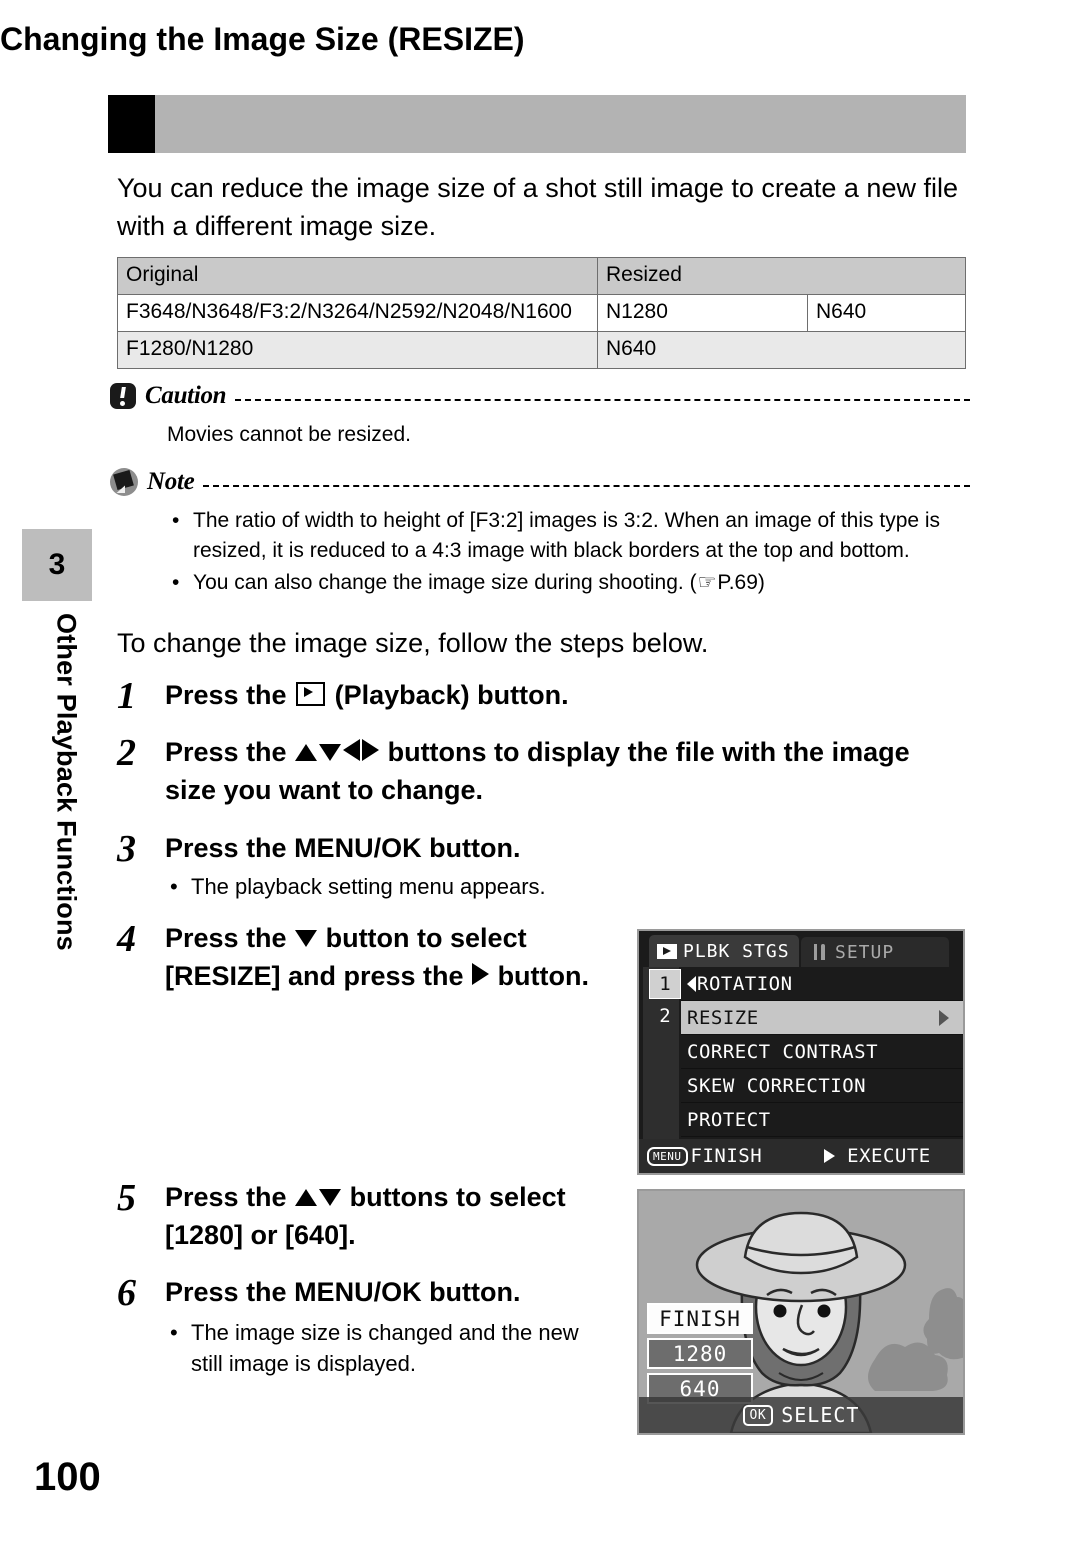 The height and width of the screenshot is (1542, 1080). What do you see at coordinates (781, 276) in the screenshot?
I see `table-header-resized: Resized` at bounding box center [781, 276].